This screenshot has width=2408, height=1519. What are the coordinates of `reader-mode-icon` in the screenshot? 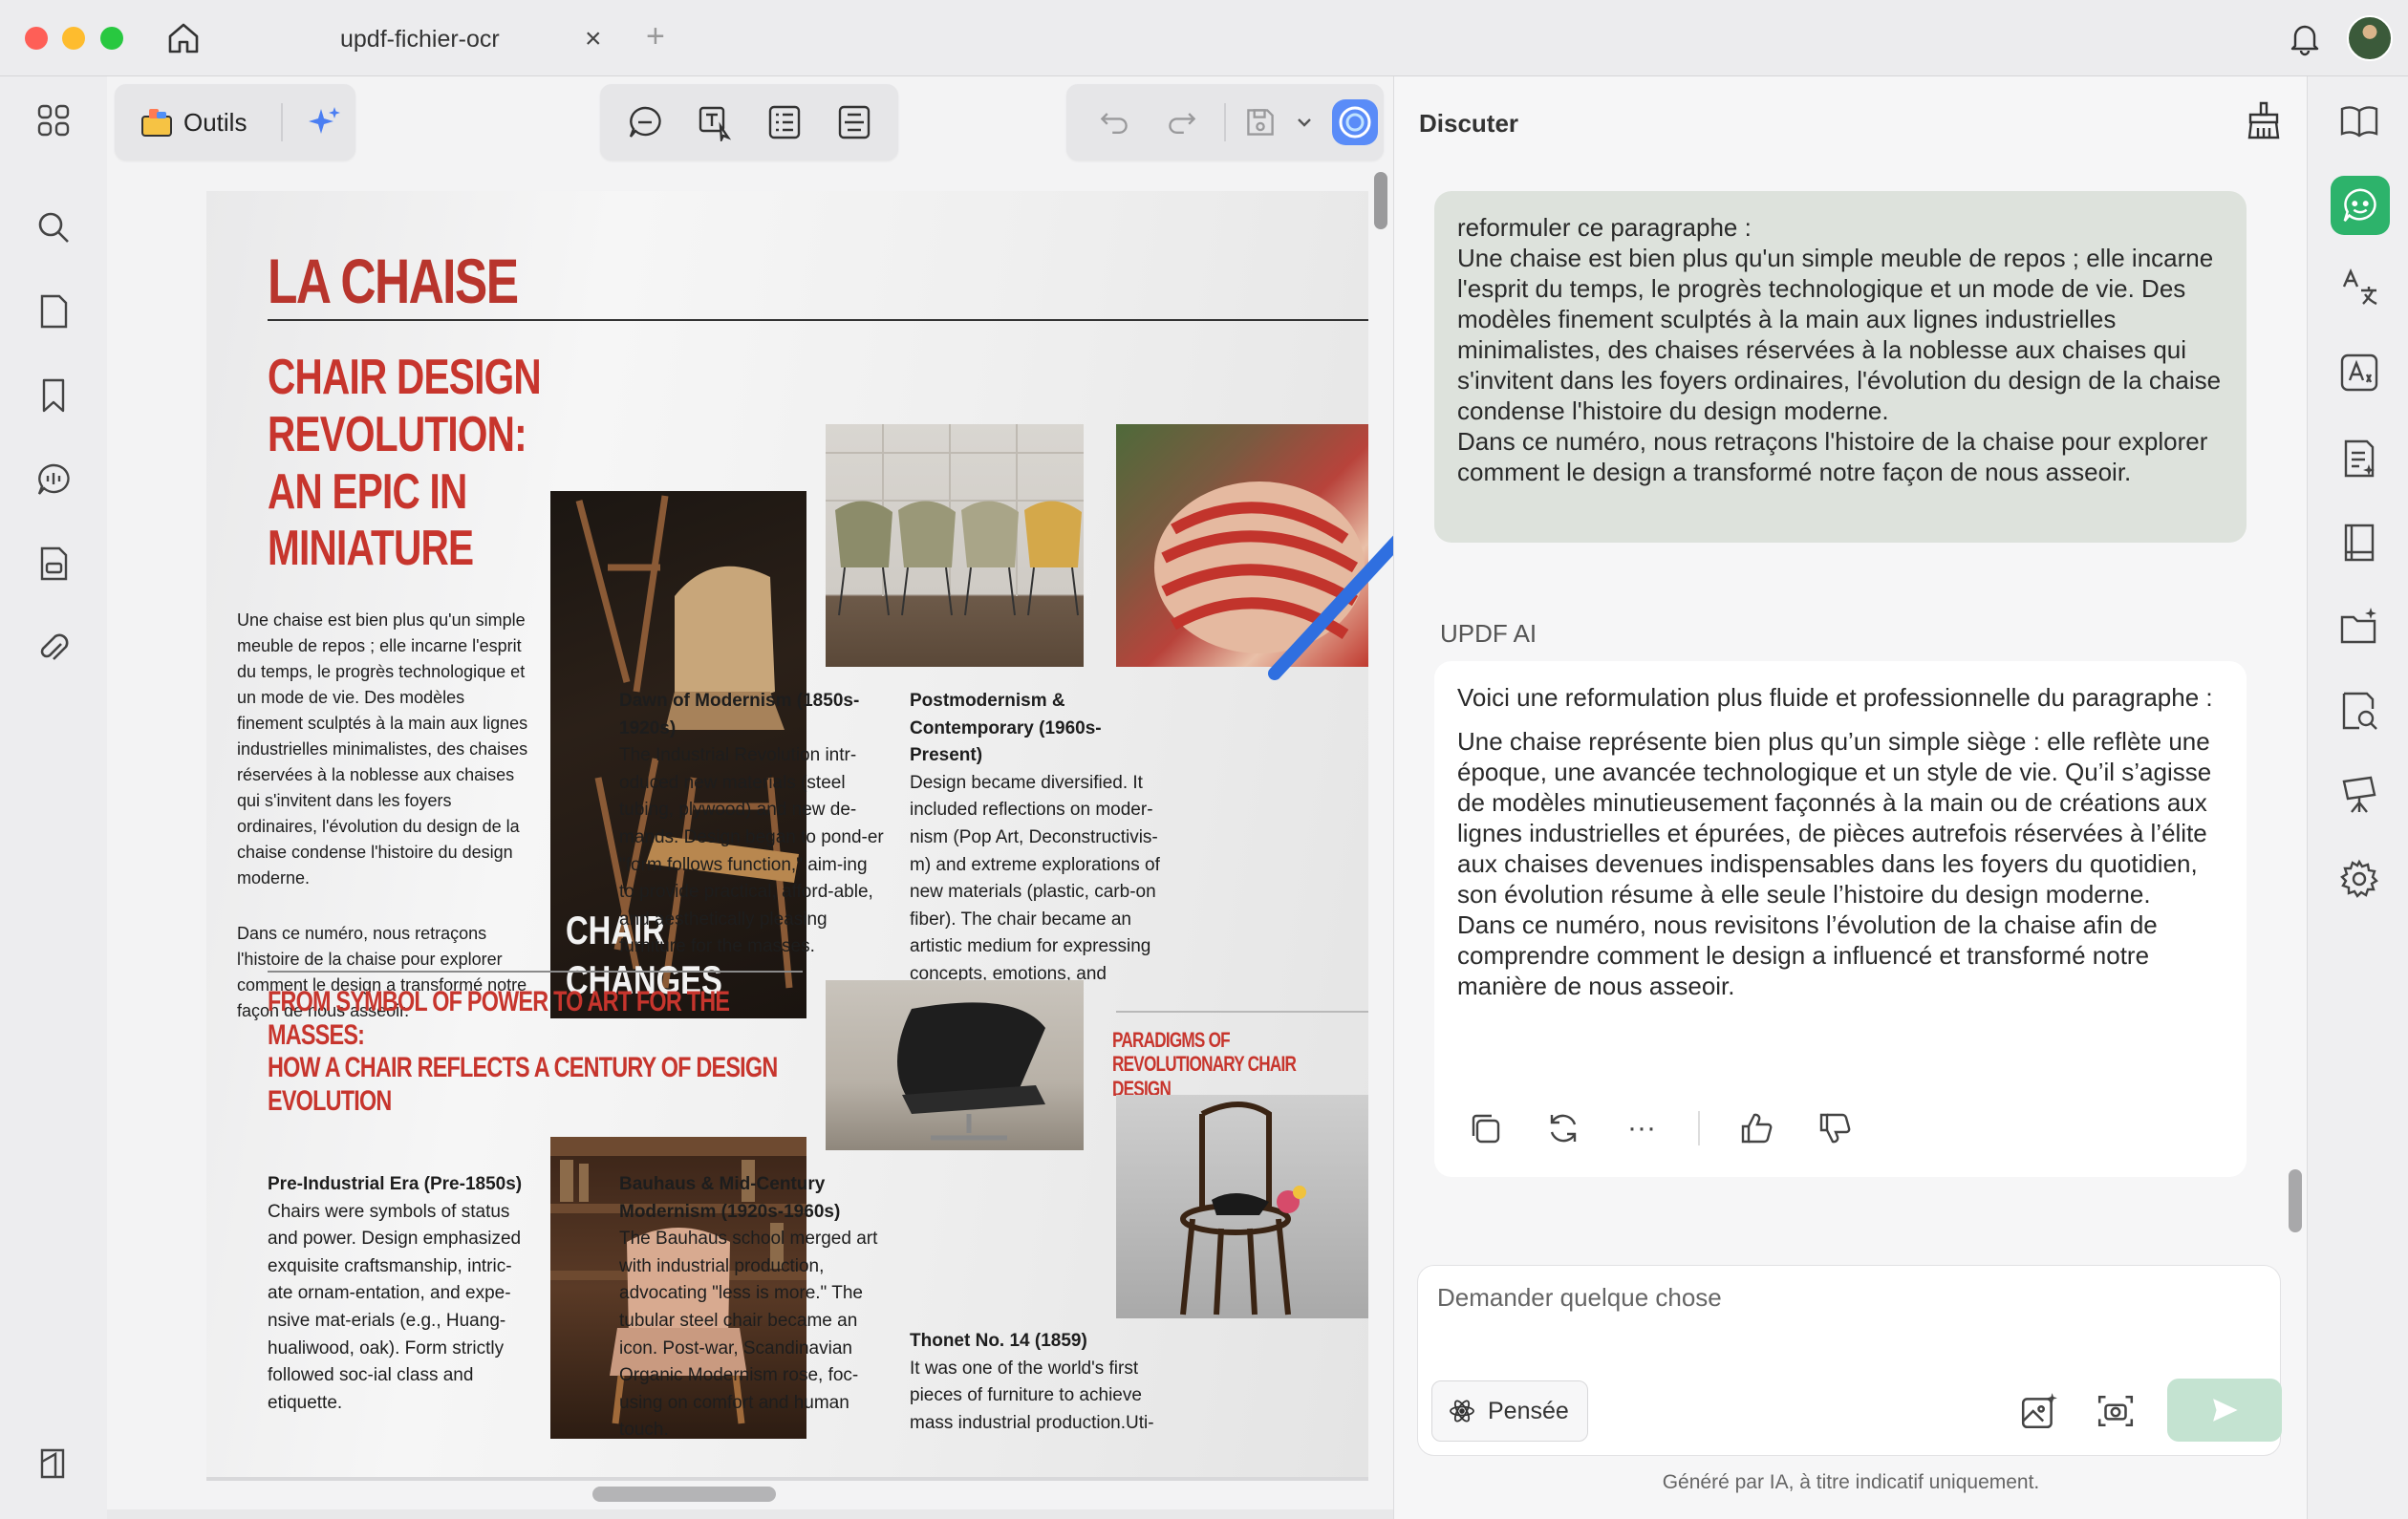 It's located at (2359, 543).